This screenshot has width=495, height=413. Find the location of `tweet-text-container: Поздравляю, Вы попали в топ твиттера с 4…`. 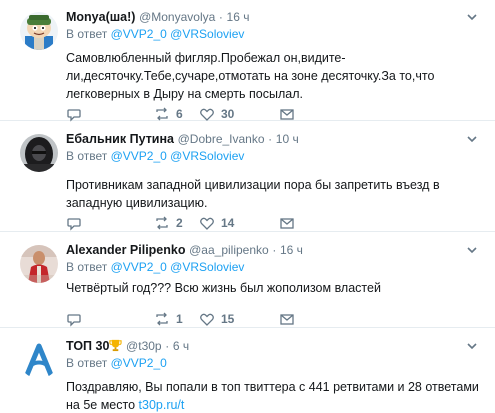

tweet-text-container: Поздравляю, Вы попали в топ твиттера с 4… is located at coordinates (273, 395).